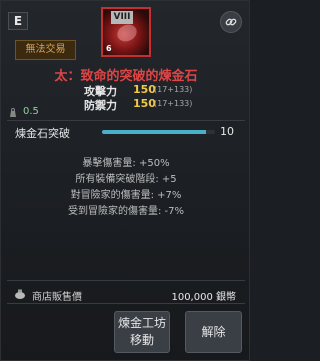 This screenshot has width=320, height=361. What do you see at coordinates (13, 112) in the screenshot?
I see `weight-icon` at bounding box center [13, 112].